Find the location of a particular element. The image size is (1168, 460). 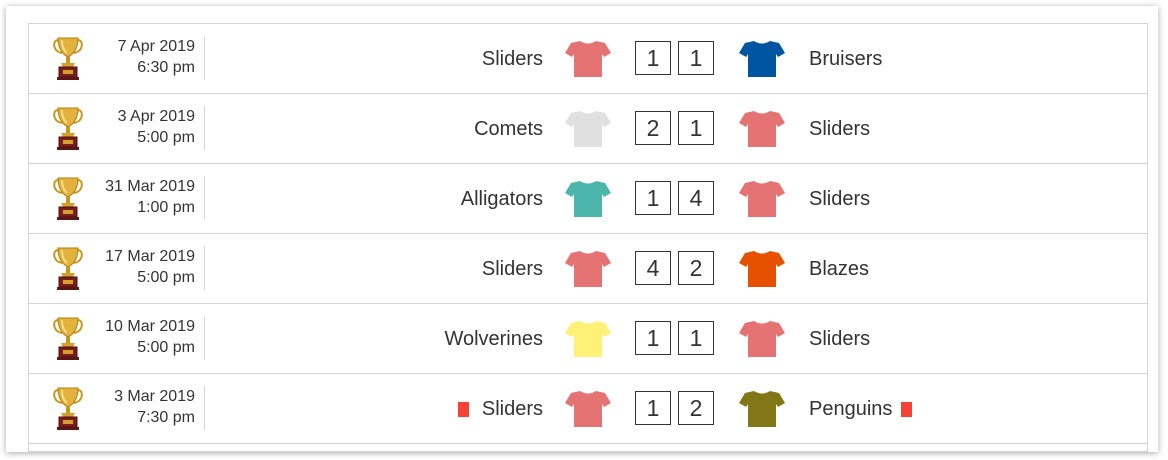

home-team-name: Comets is located at coordinates (508, 129).